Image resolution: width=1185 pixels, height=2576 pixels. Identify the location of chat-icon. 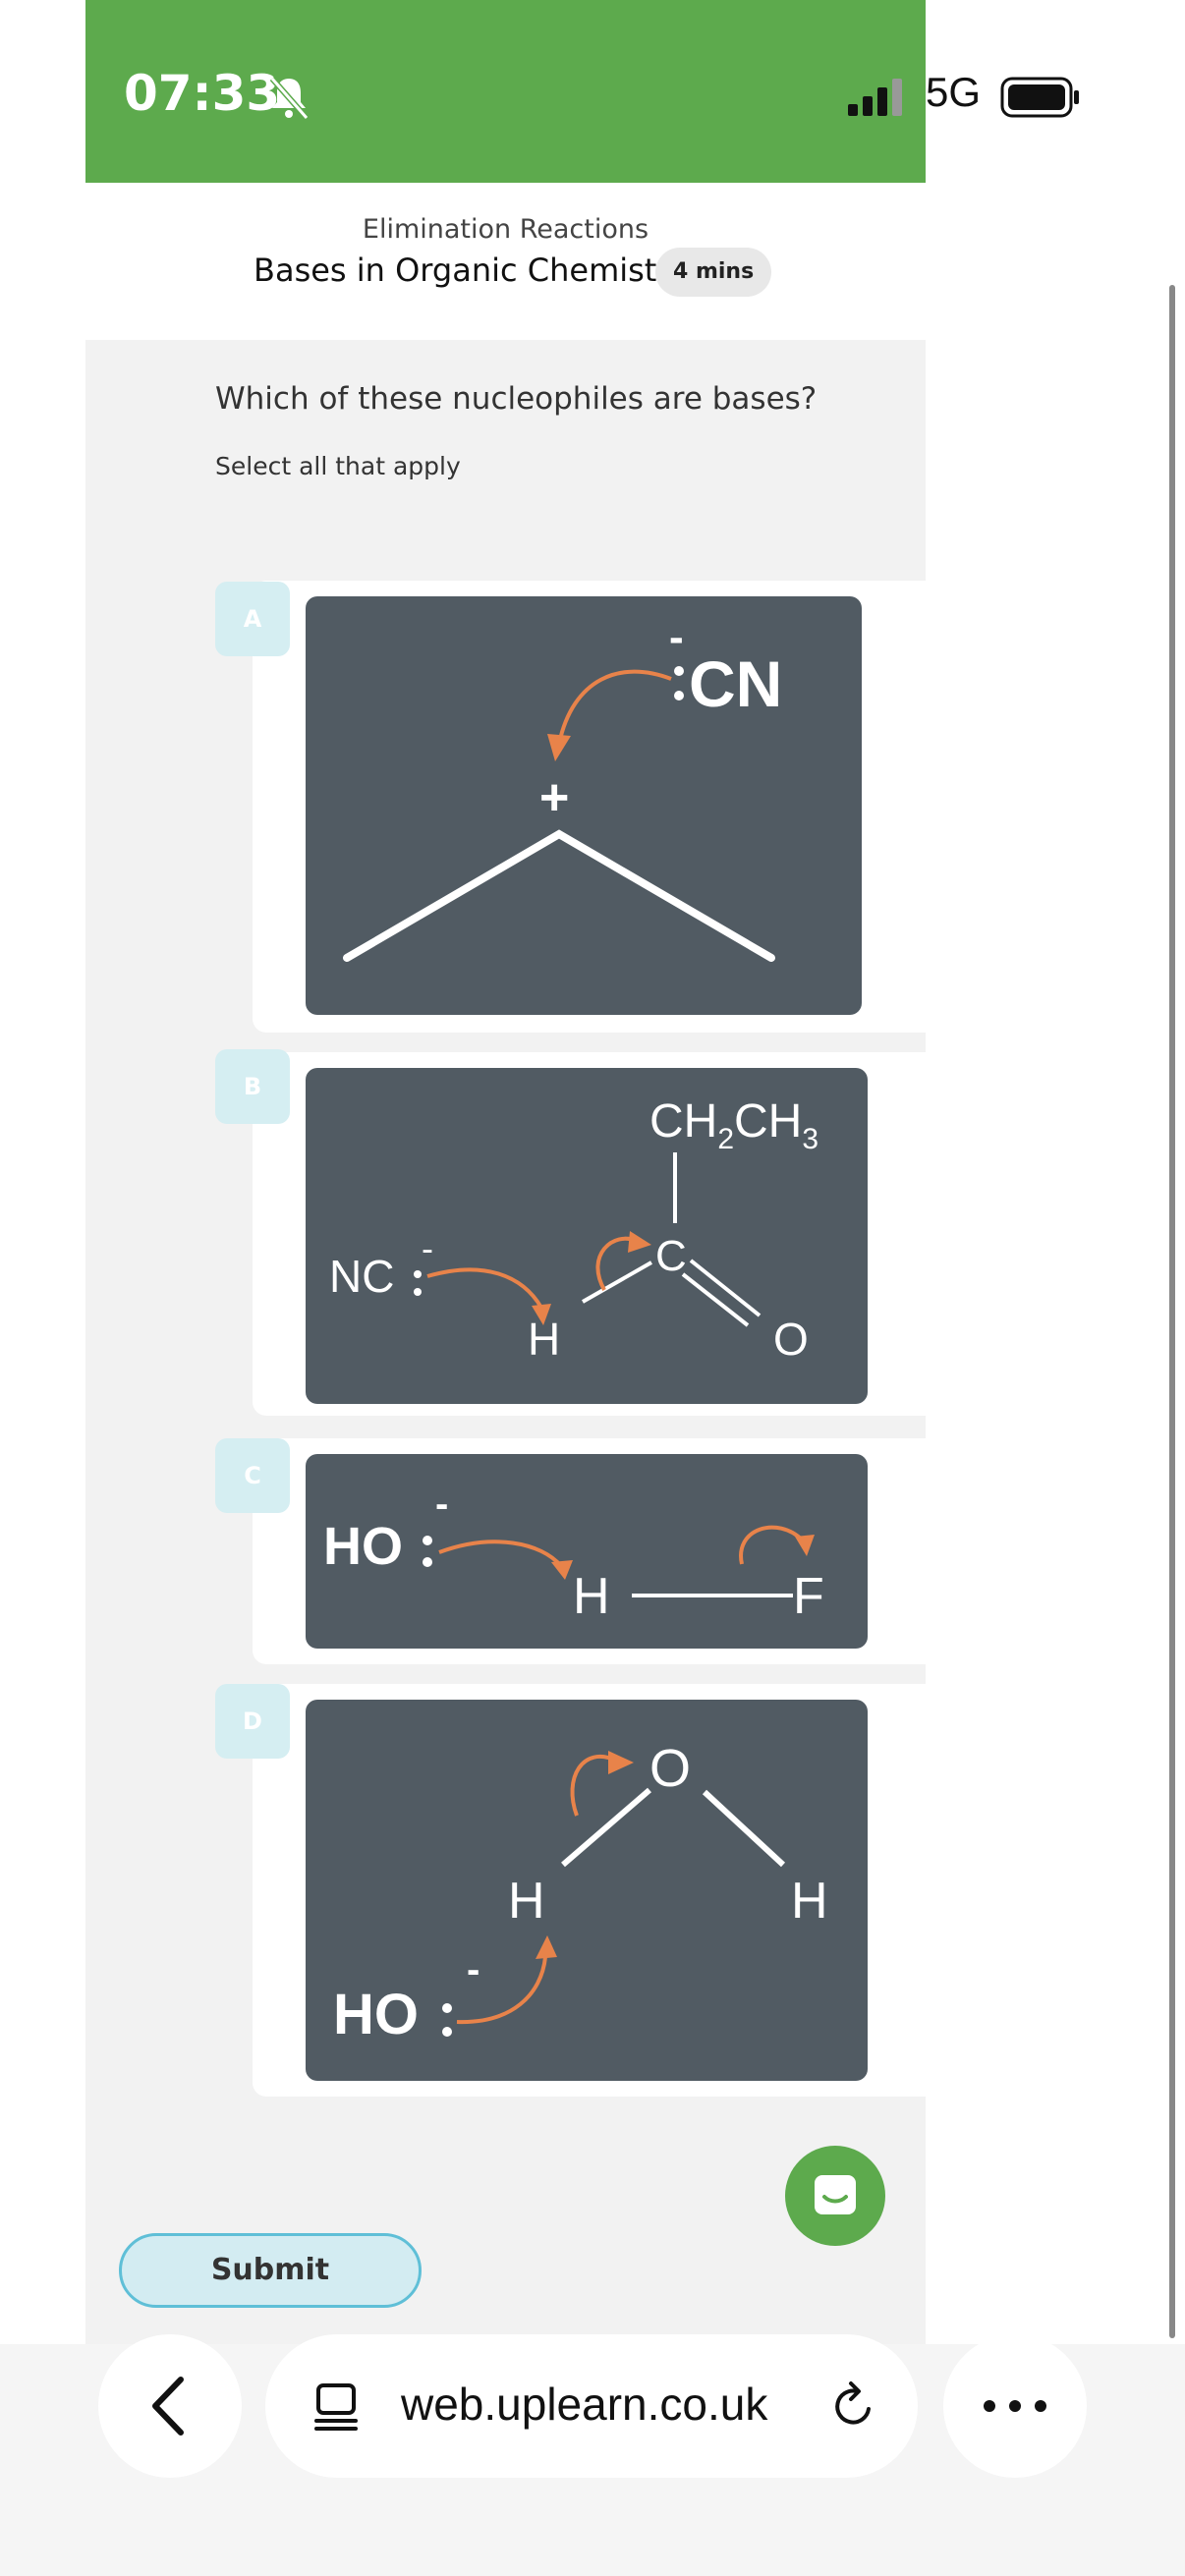
(836, 2194).